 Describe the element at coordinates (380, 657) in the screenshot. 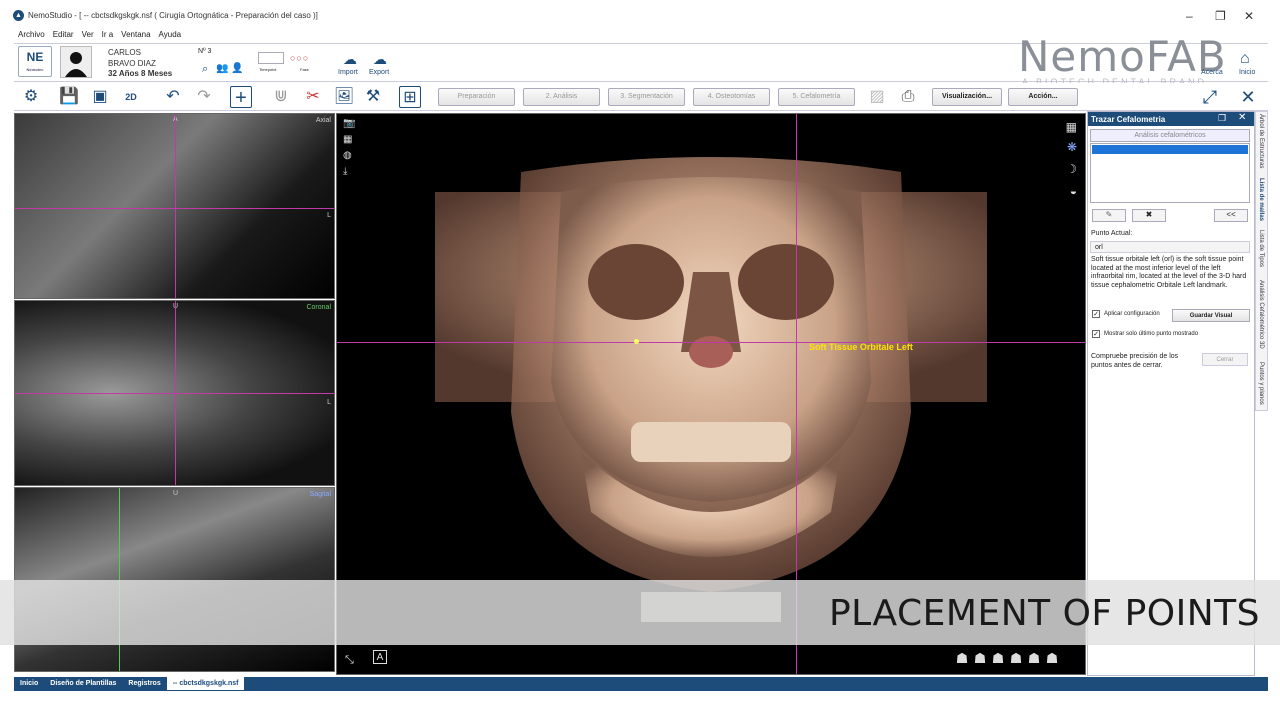

I see `annotation-toggle-icon: A` at that location.